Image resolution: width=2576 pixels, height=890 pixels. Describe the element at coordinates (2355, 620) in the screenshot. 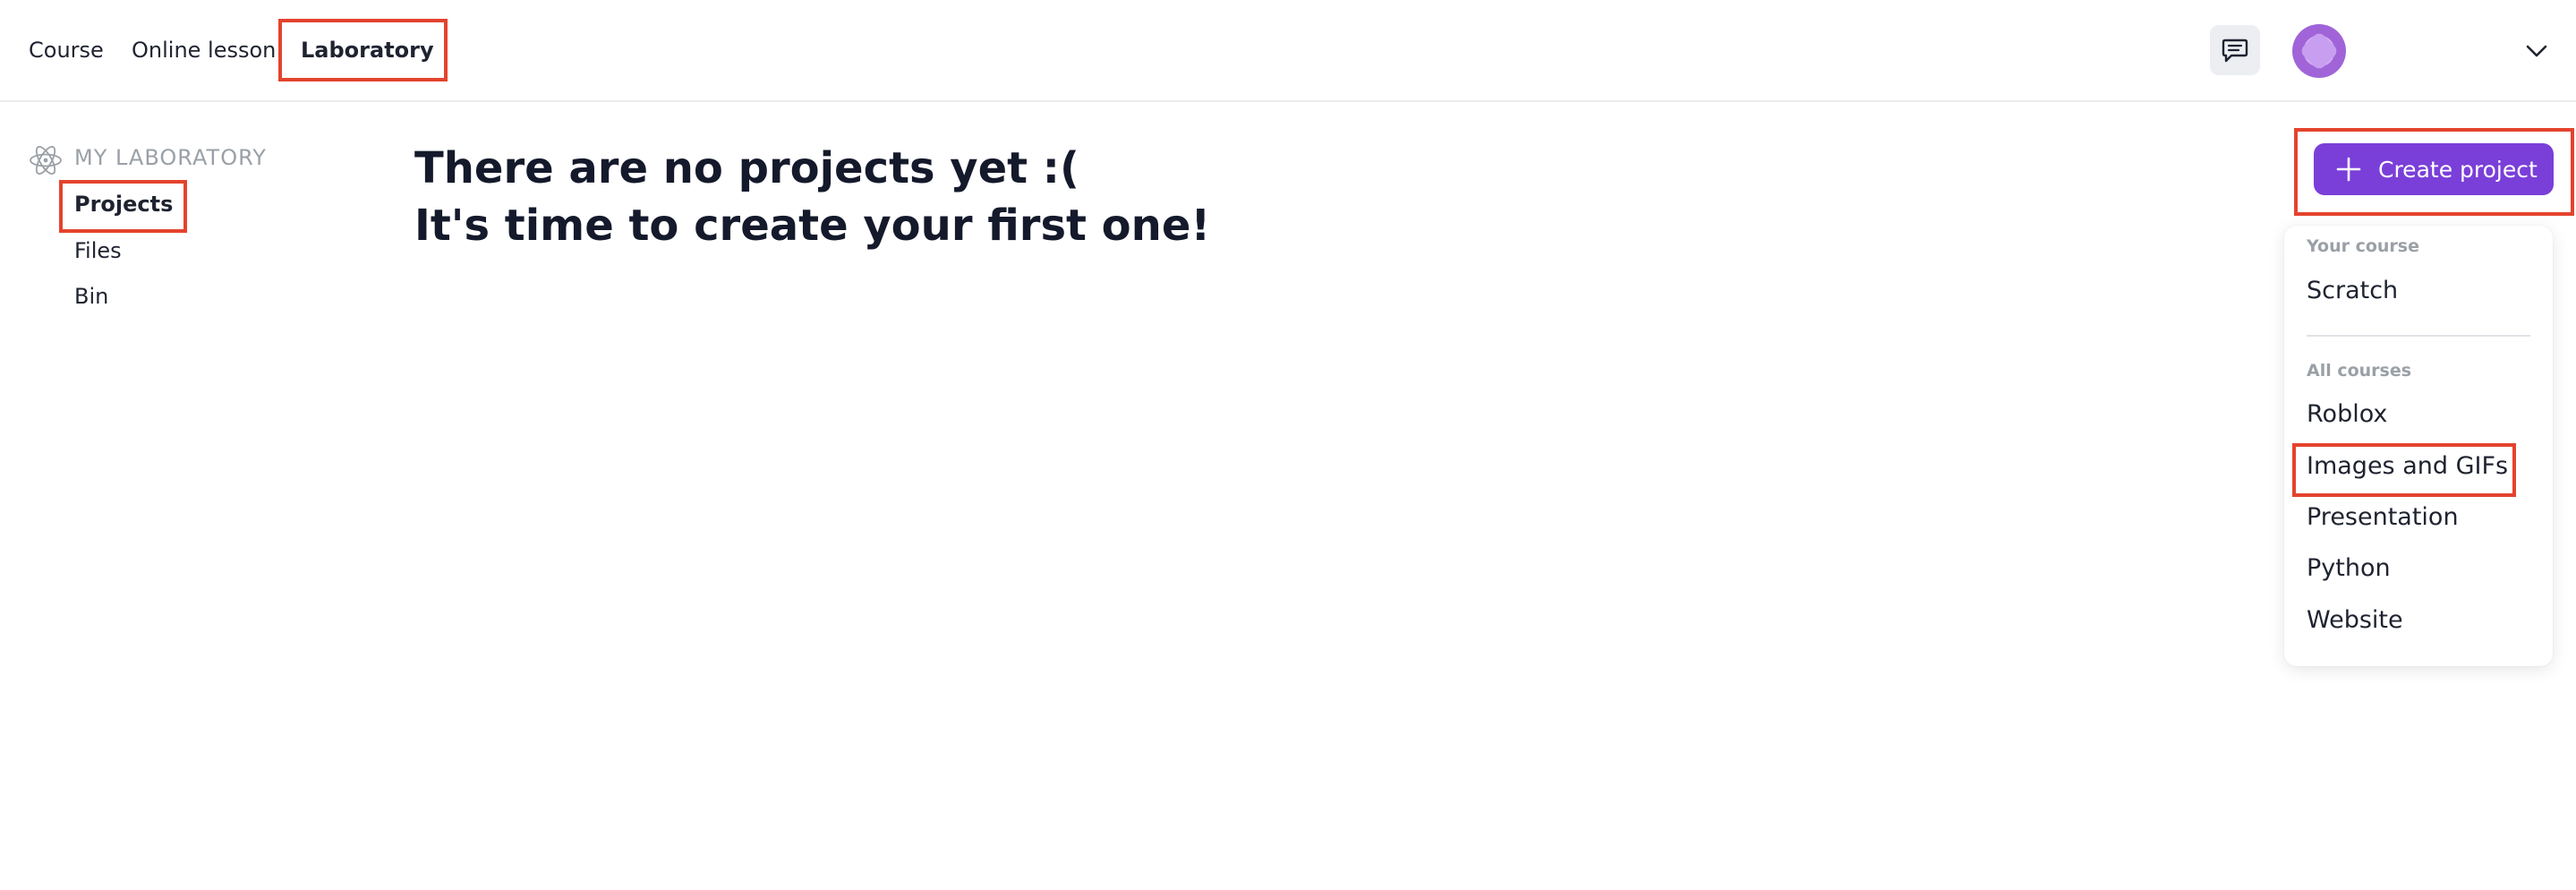

I see `dropdown-item-website: Website` at that location.